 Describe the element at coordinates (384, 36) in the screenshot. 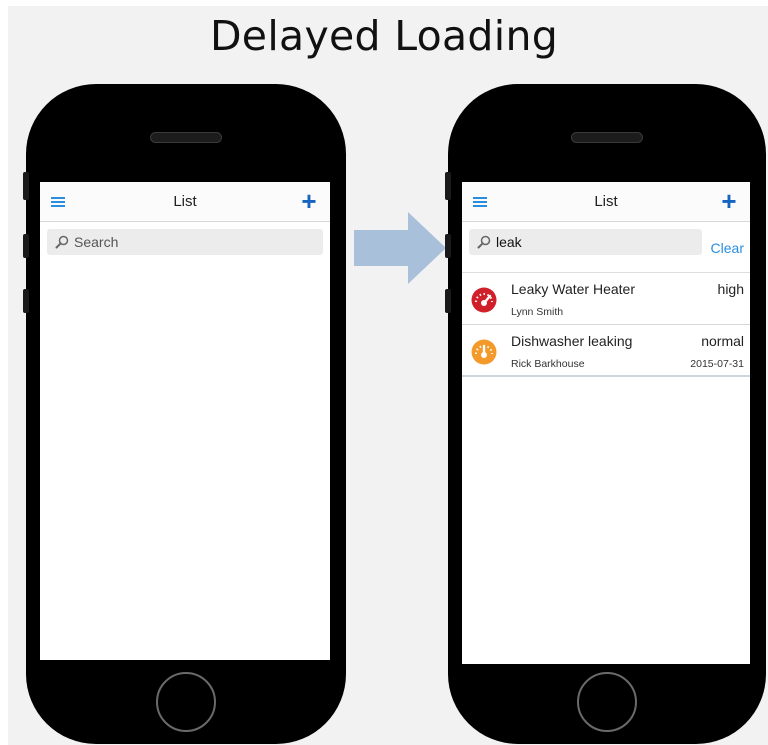

I see `slide-title: Delayed Loading` at that location.